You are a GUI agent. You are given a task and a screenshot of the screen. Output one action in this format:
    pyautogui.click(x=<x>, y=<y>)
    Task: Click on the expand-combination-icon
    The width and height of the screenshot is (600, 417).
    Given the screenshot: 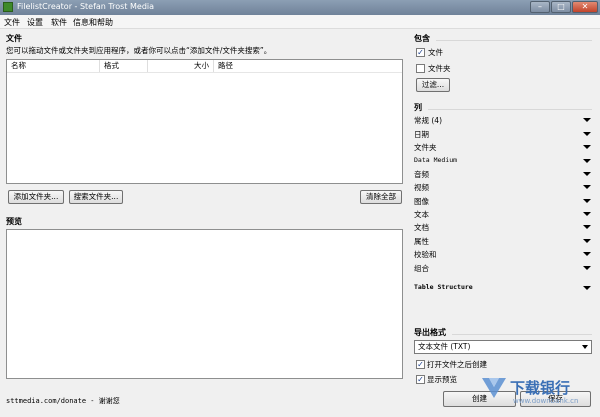 What is the action you would take?
    pyautogui.click(x=587, y=268)
    